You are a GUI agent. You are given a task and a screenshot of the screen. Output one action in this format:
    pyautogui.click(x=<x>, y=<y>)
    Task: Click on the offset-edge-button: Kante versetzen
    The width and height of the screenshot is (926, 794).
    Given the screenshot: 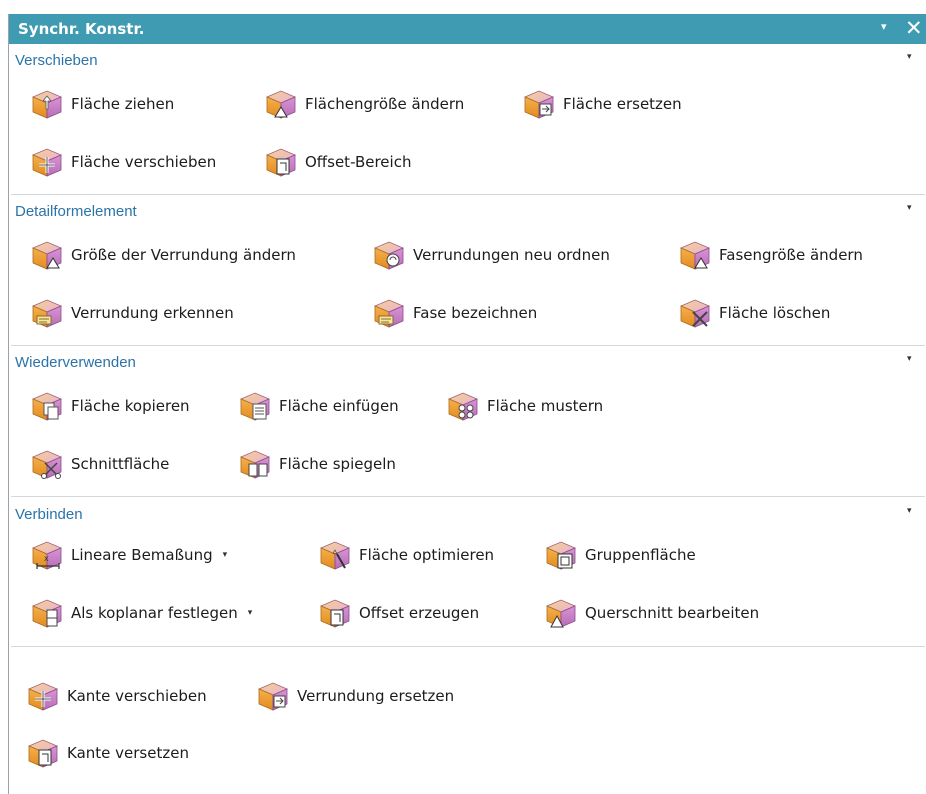 What is the action you would take?
    pyautogui.click(x=107, y=753)
    